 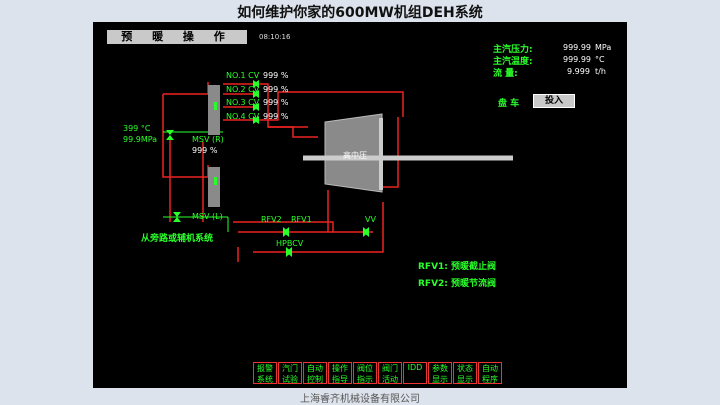 What do you see at coordinates (355, 155) in the screenshot?
I see `turbine-label: 高中压` at bounding box center [355, 155].